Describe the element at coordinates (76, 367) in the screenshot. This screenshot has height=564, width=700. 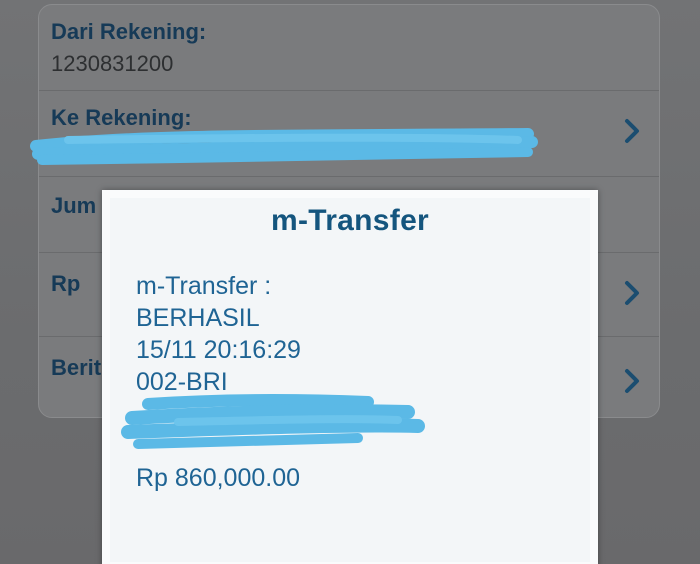
I see `news-label: Berit` at that location.